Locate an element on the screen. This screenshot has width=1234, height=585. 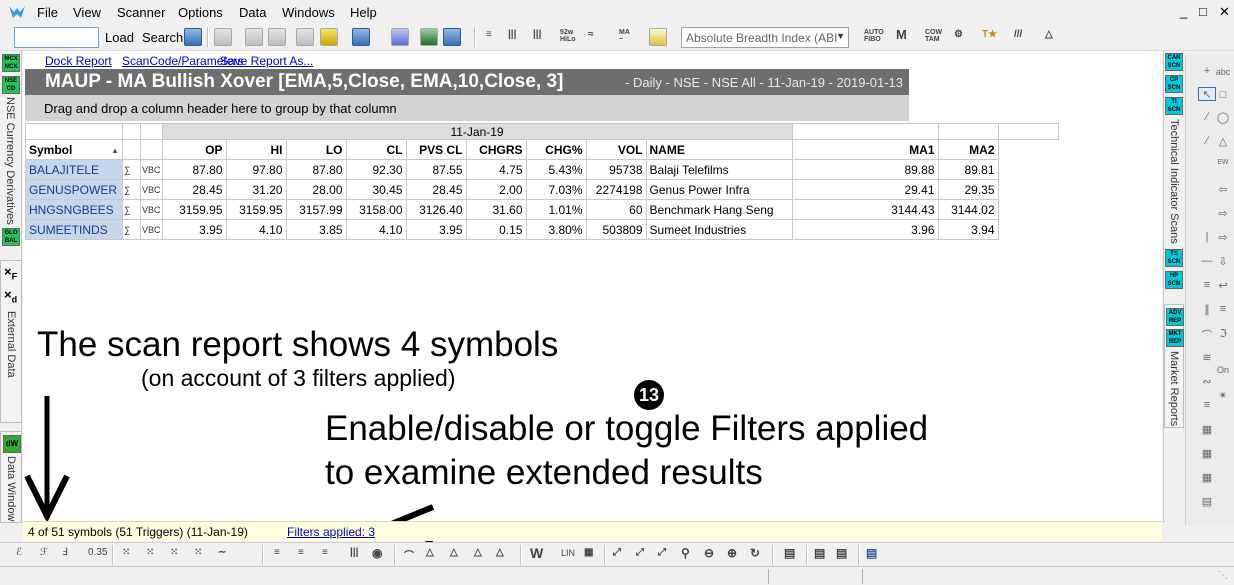
menu-windows: Windows is located at coordinates (308, 12).